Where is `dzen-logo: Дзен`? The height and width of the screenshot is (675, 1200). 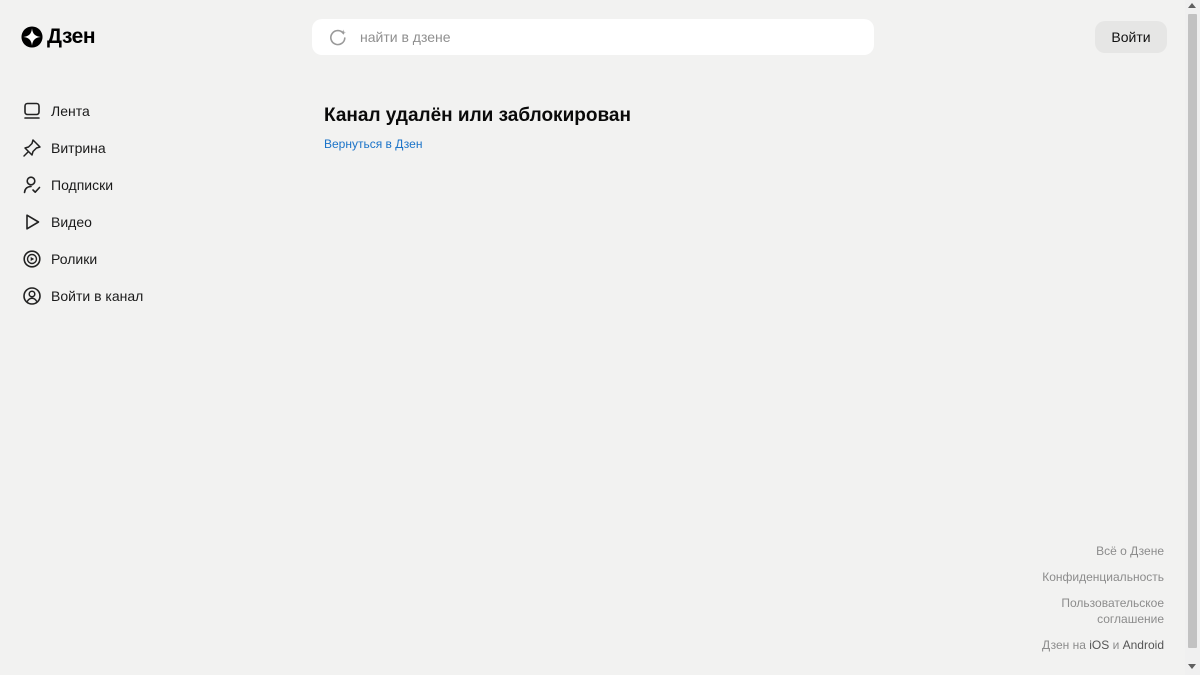
dzen-logo: Дзен is located at coordinates (58, 37).